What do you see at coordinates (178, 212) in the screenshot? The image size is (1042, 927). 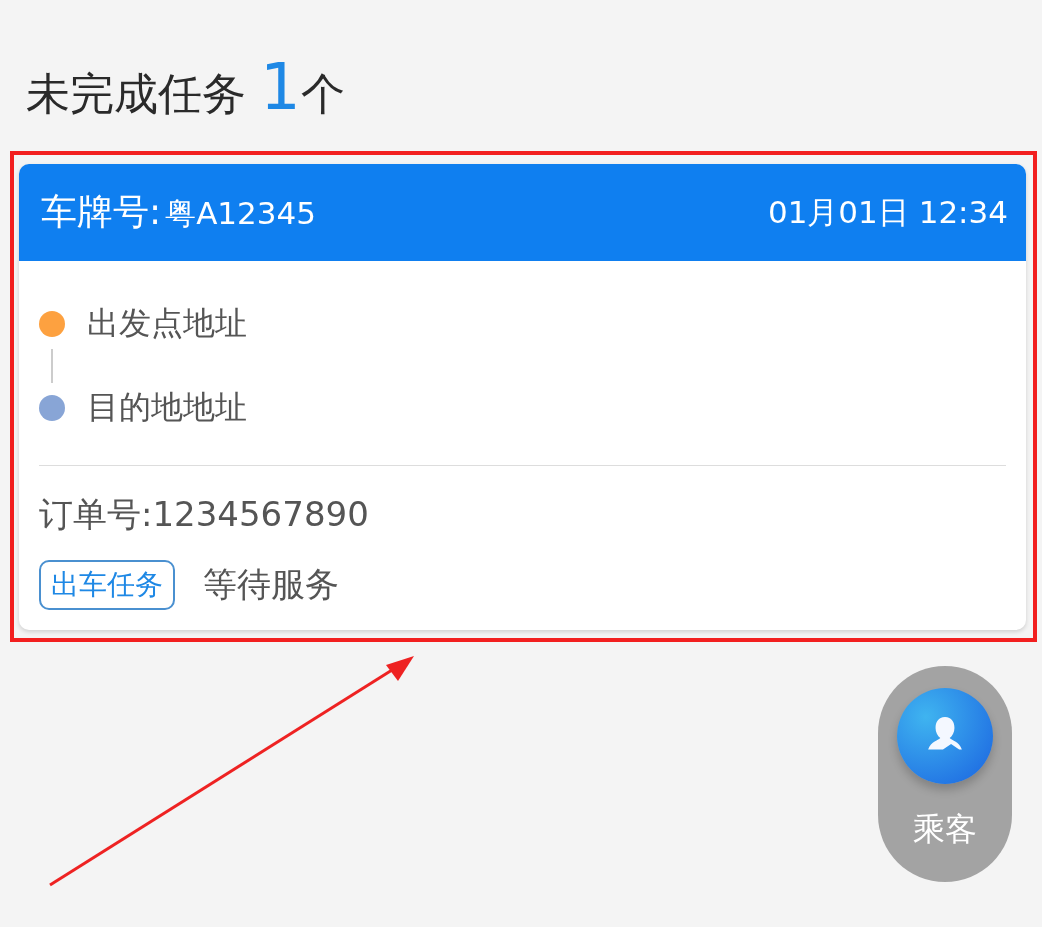 I see `plate-number: 车牌号:粤A12345` at bounding box center [178, 212].